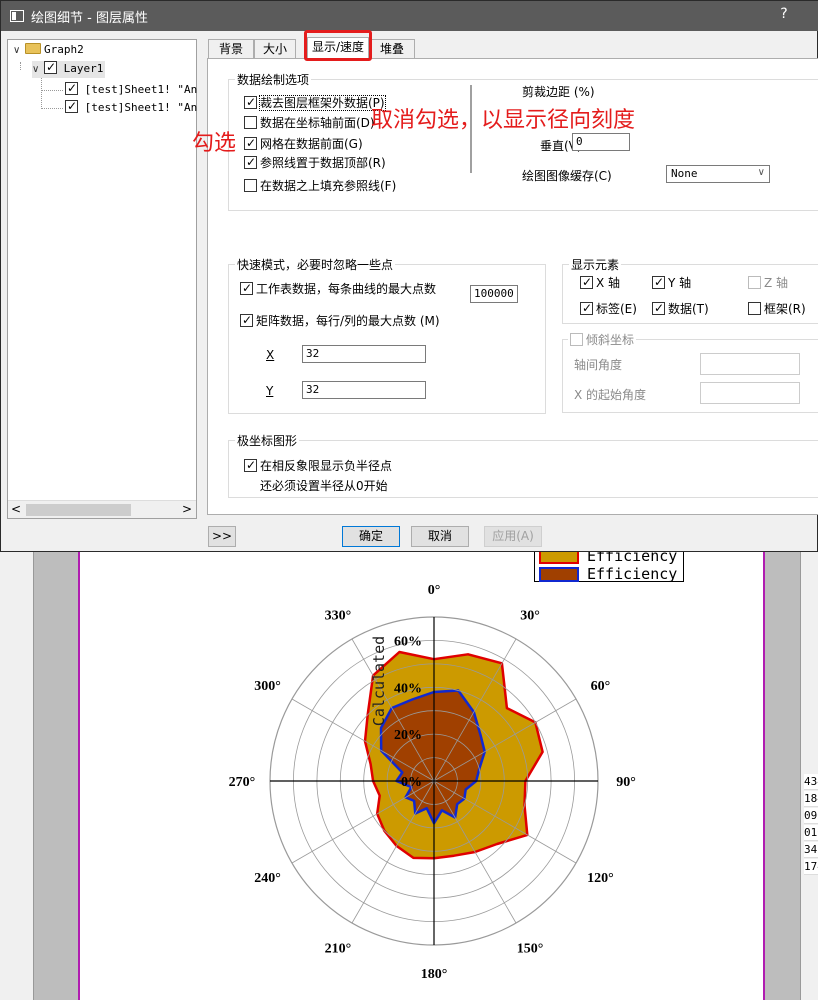  What do you see at coordinates (364, 390) in the screenshot?
I see `y-points-input: 32` at bounding box center [364, 390].